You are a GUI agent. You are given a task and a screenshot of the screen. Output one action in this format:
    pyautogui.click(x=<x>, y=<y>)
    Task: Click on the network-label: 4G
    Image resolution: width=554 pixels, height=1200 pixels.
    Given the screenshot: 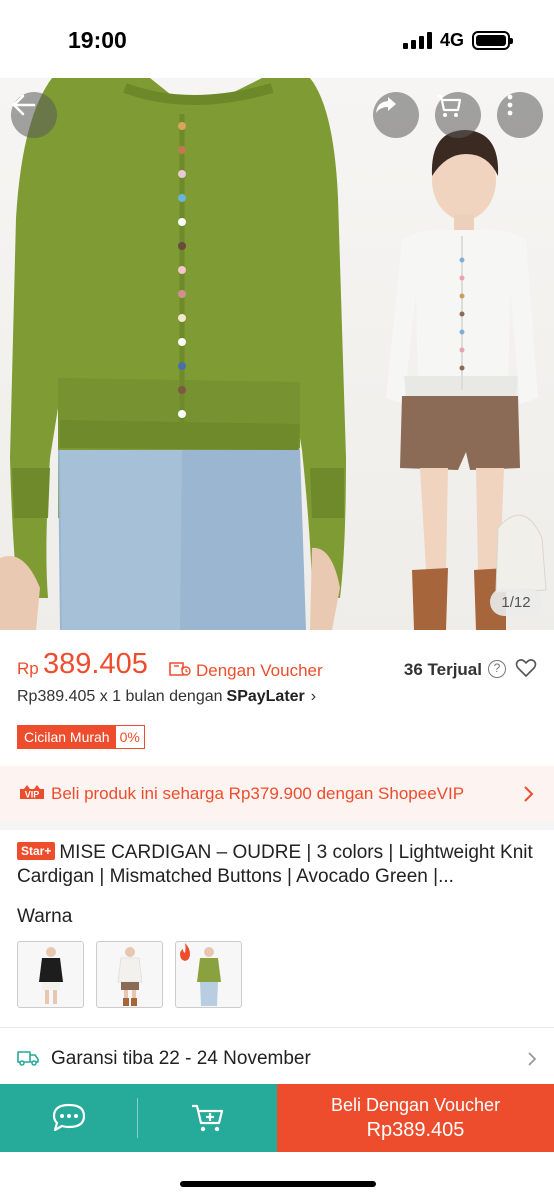 What is the action you would take?
    pyautogui.click(x=451, y=40)
    